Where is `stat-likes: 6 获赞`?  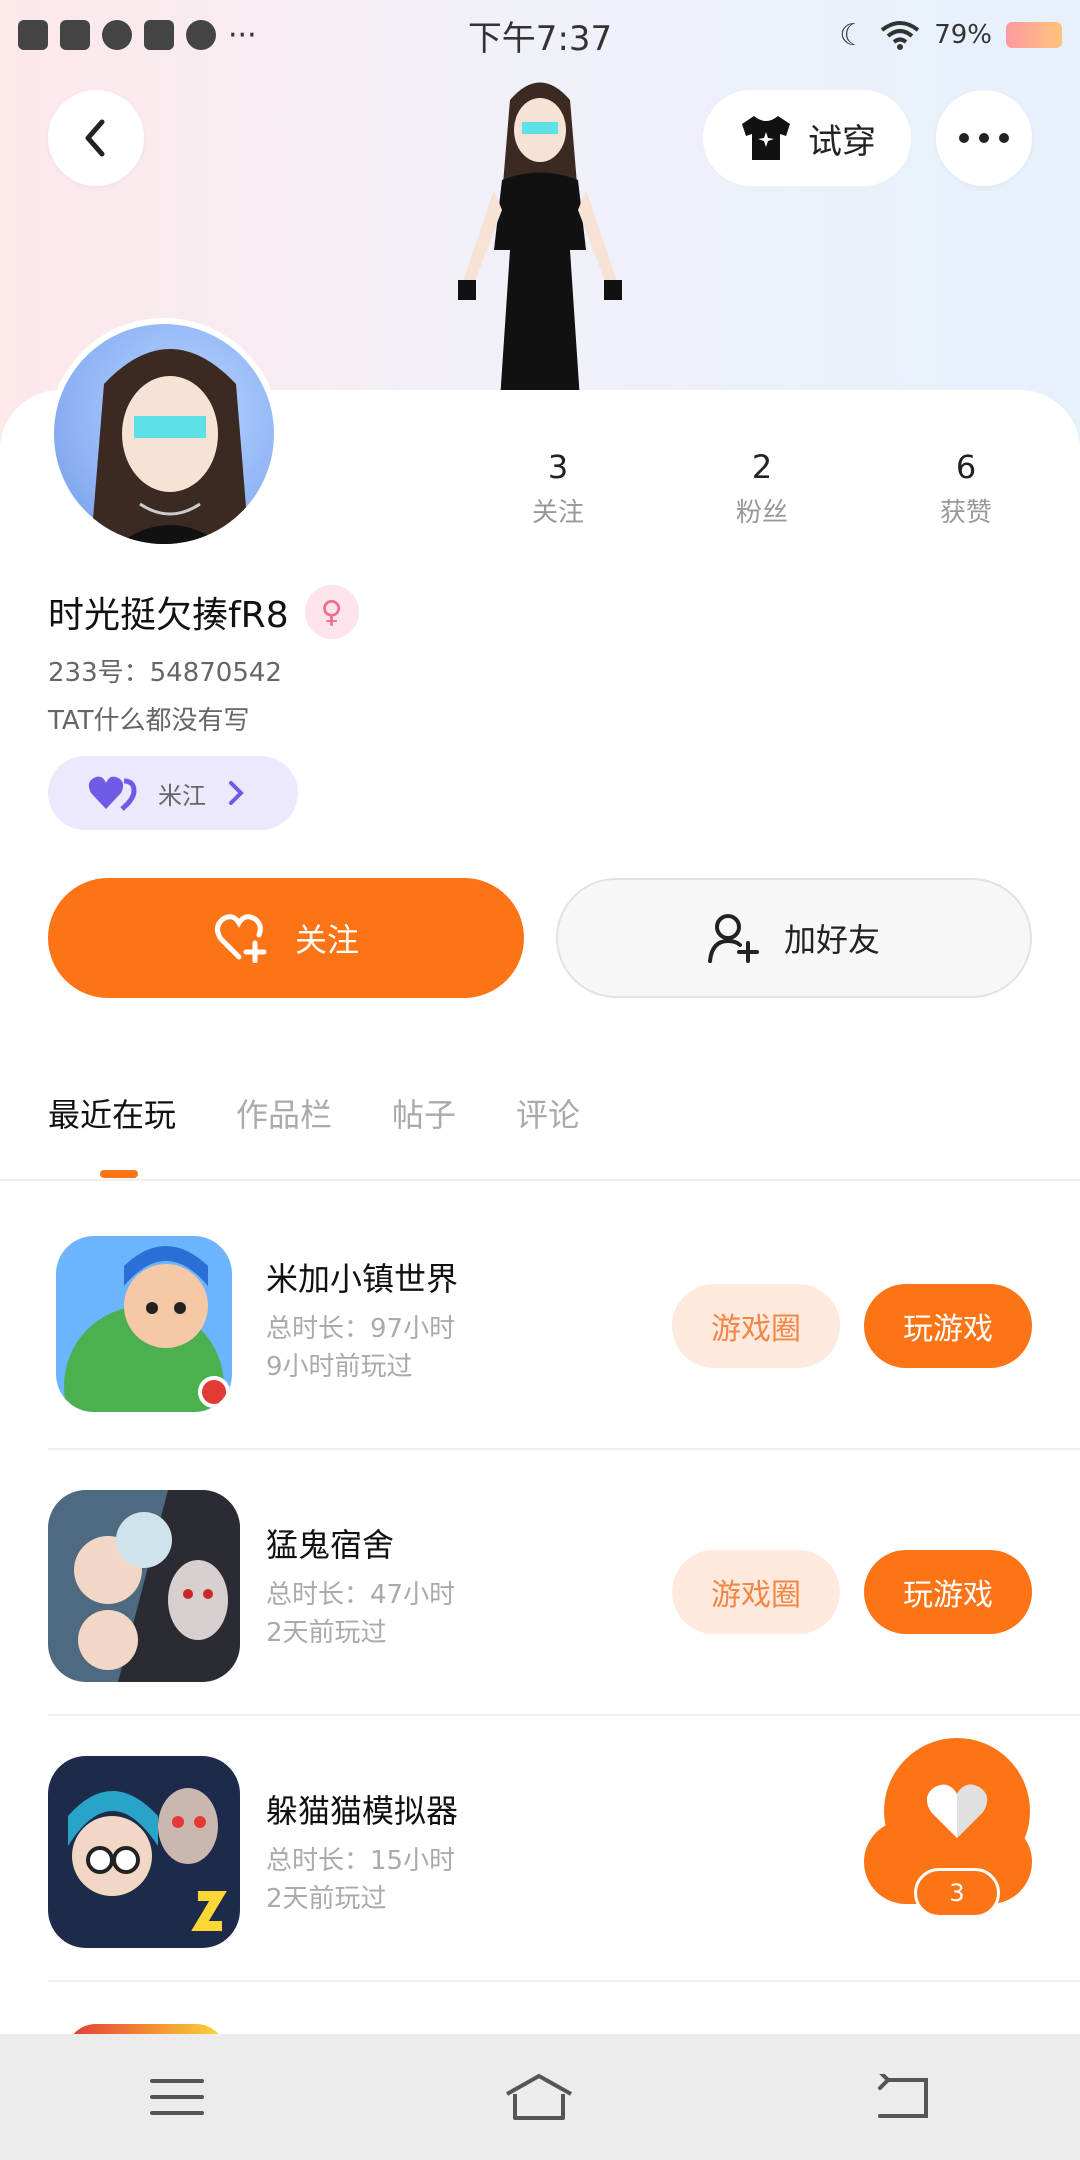
stat-likes: 6 获赞 is located at coordinates (966, 488).